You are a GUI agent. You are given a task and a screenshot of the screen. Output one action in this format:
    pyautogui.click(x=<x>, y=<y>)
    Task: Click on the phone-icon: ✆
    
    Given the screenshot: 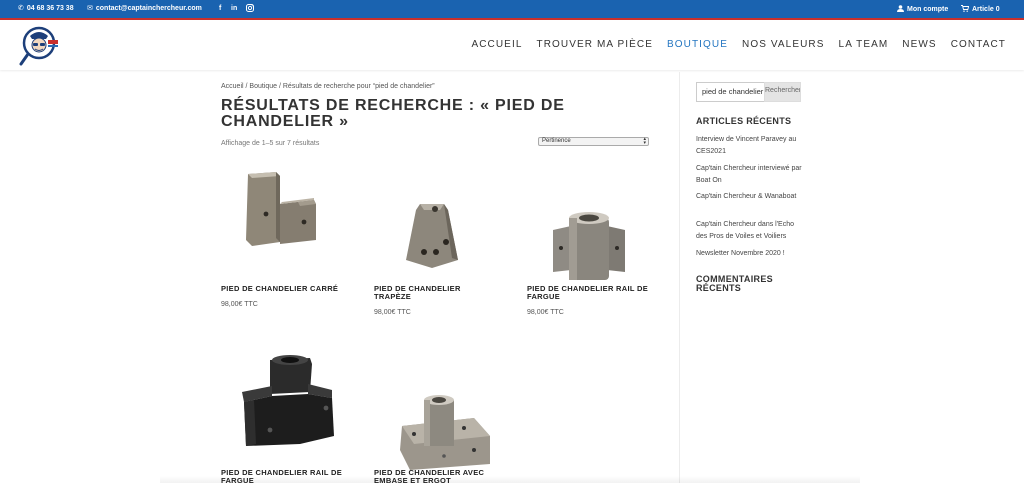 What is the action you would take?
    pyautogui.click(x=21, y=8)
    